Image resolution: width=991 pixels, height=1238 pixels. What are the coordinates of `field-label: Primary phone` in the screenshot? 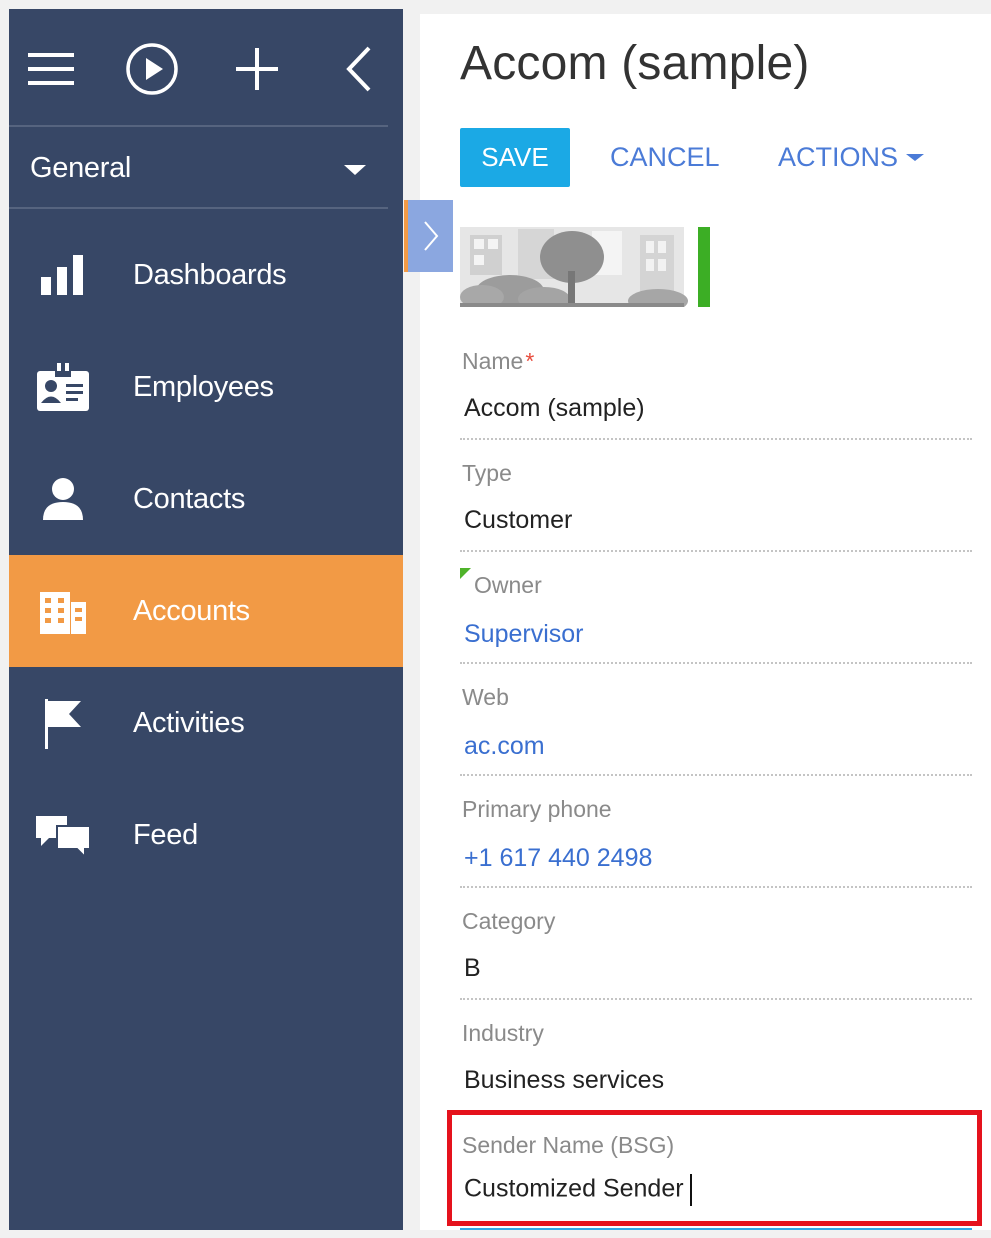 It's located at (537, 809).